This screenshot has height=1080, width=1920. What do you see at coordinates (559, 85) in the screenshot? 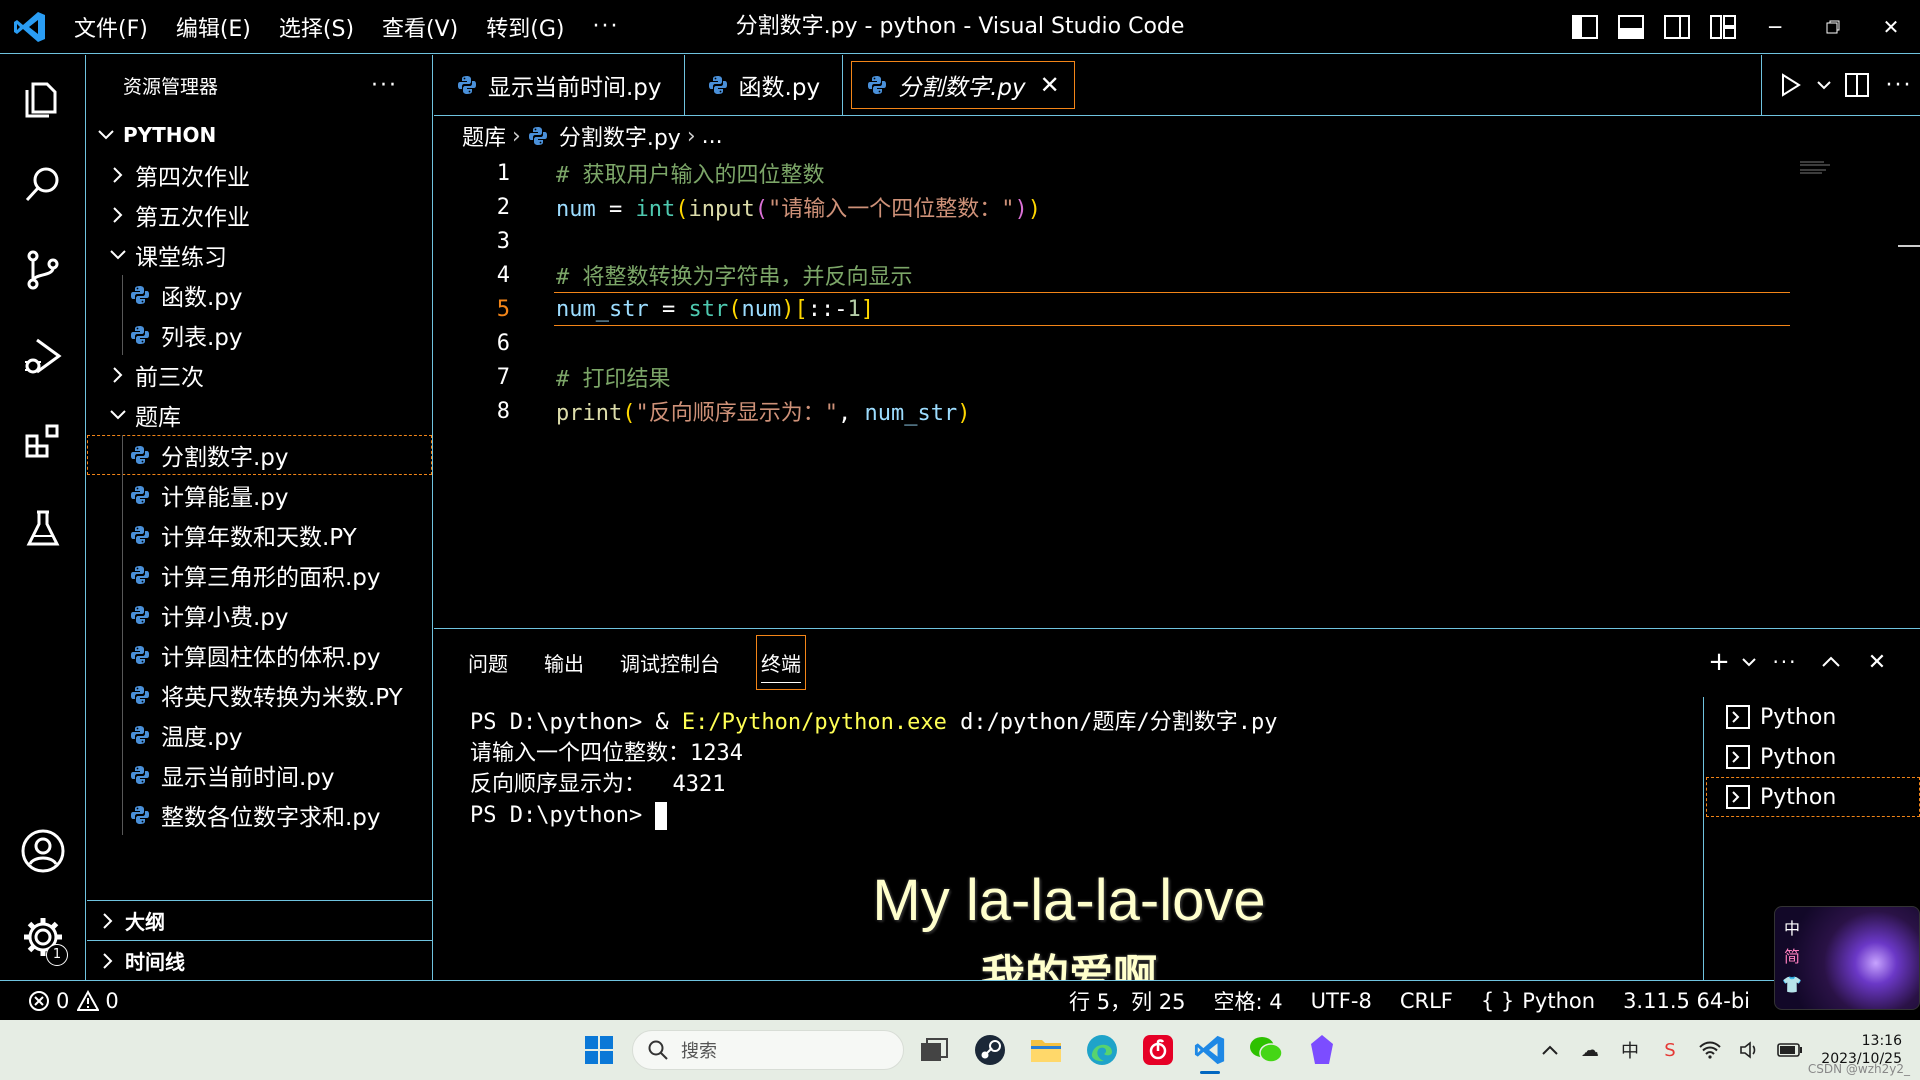
I see `tab-show-time: 显示当前时间.py` at bounding box center [559, 85].